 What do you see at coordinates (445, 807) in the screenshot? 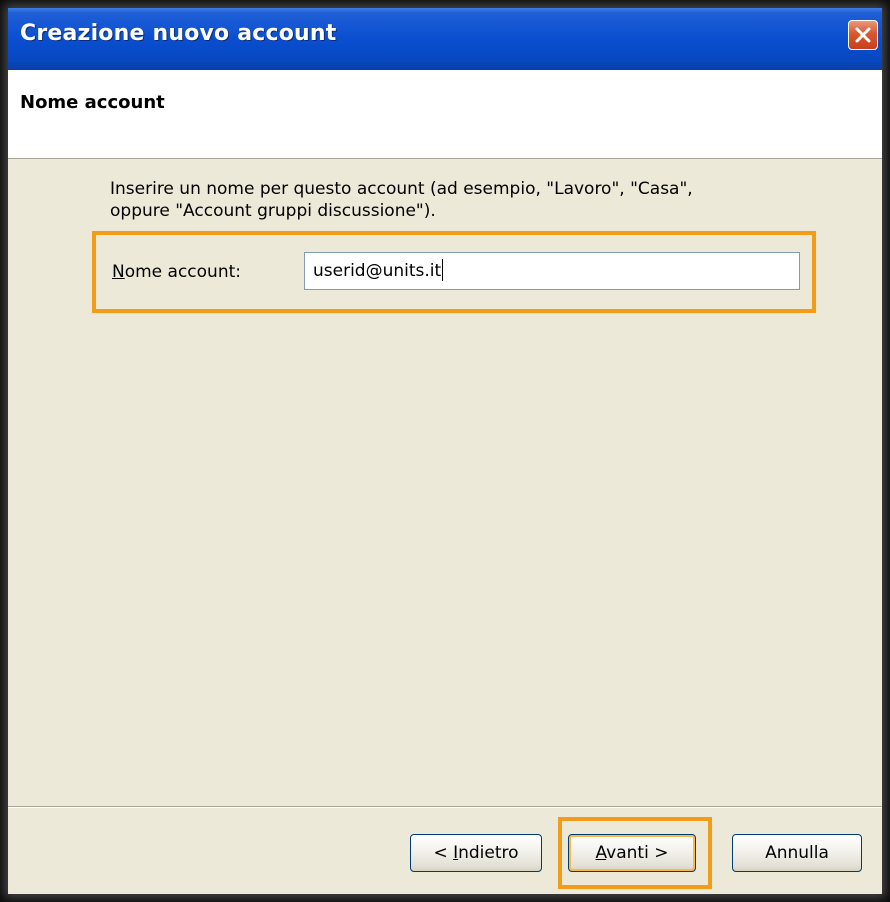
I see `footer-divider` at bounding box center [445, 807].